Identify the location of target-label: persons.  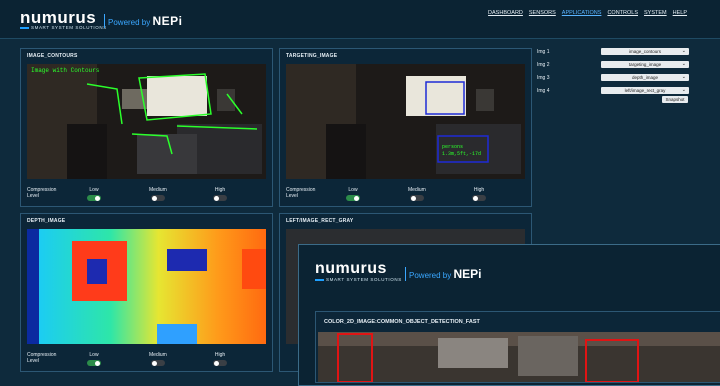
(452, 147).